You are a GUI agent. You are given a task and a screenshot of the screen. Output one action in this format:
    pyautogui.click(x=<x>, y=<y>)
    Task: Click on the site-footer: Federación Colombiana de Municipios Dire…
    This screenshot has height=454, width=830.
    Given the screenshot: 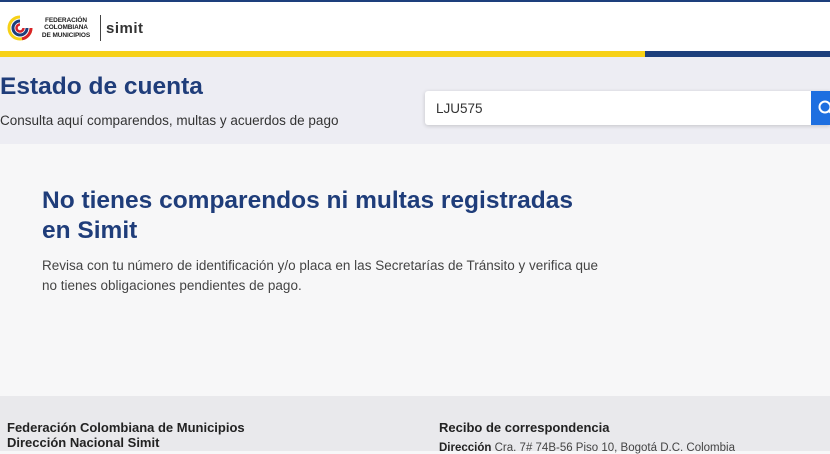 What is the action you would take?
    pyautogui.click(x=415, y=423)
    